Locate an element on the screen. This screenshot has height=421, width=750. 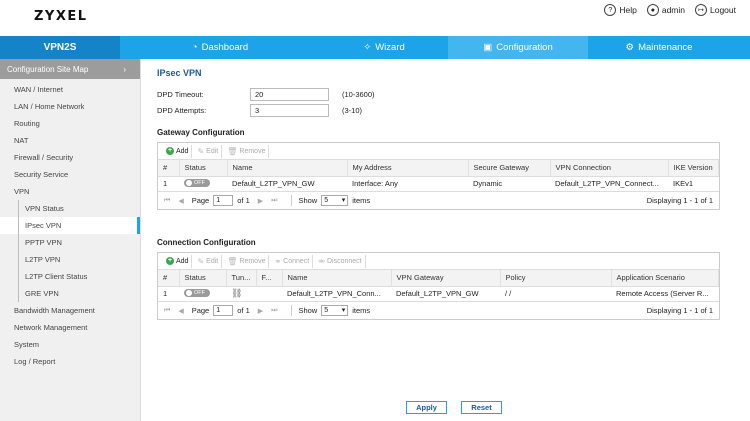
col-application-scenario: Application Scenario is located at coordinates (665, 278).